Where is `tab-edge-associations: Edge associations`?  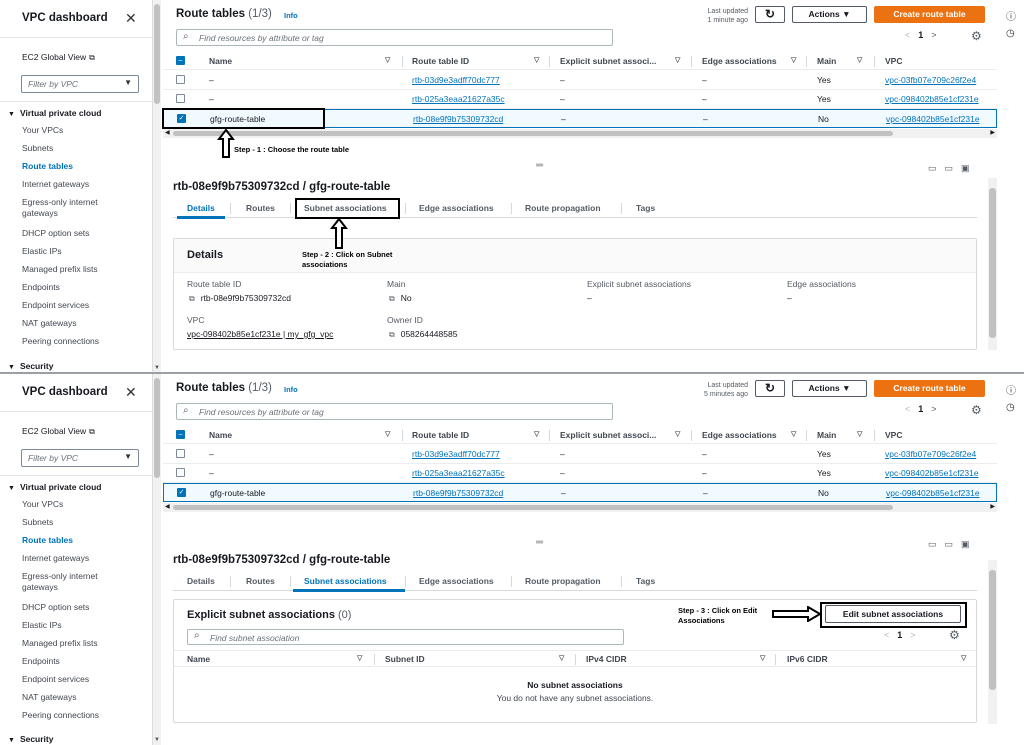
tab-edge-associations: Edge associations is located at coordinates (456, 208).